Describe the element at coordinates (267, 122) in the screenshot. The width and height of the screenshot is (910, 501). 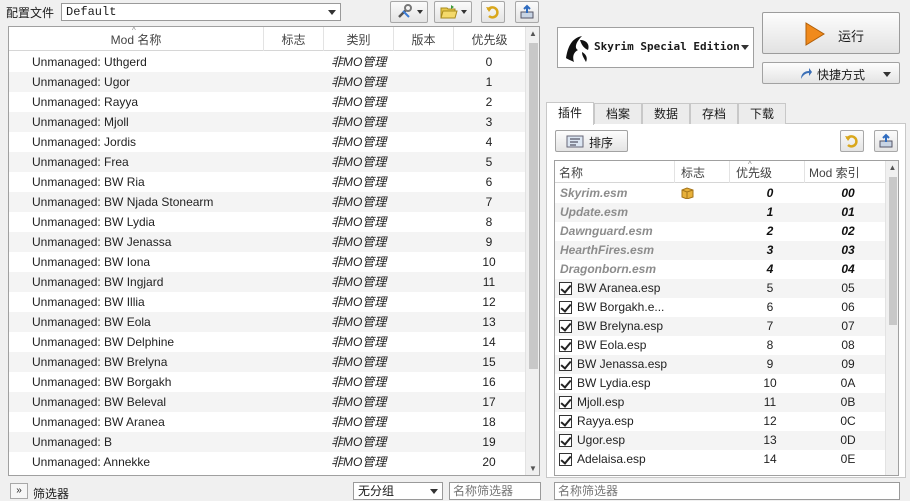
I see `mod-row: Unmanaged: Mjoll 非MO管理 3` at that location.